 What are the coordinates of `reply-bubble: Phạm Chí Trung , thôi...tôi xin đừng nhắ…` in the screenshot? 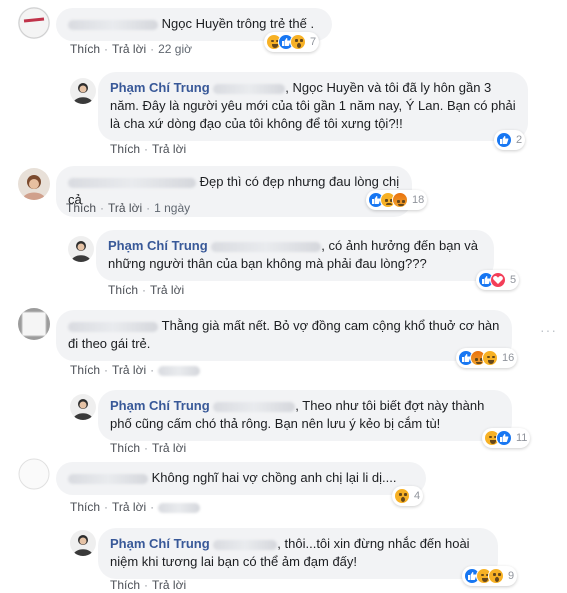 It's located at (298, 553).